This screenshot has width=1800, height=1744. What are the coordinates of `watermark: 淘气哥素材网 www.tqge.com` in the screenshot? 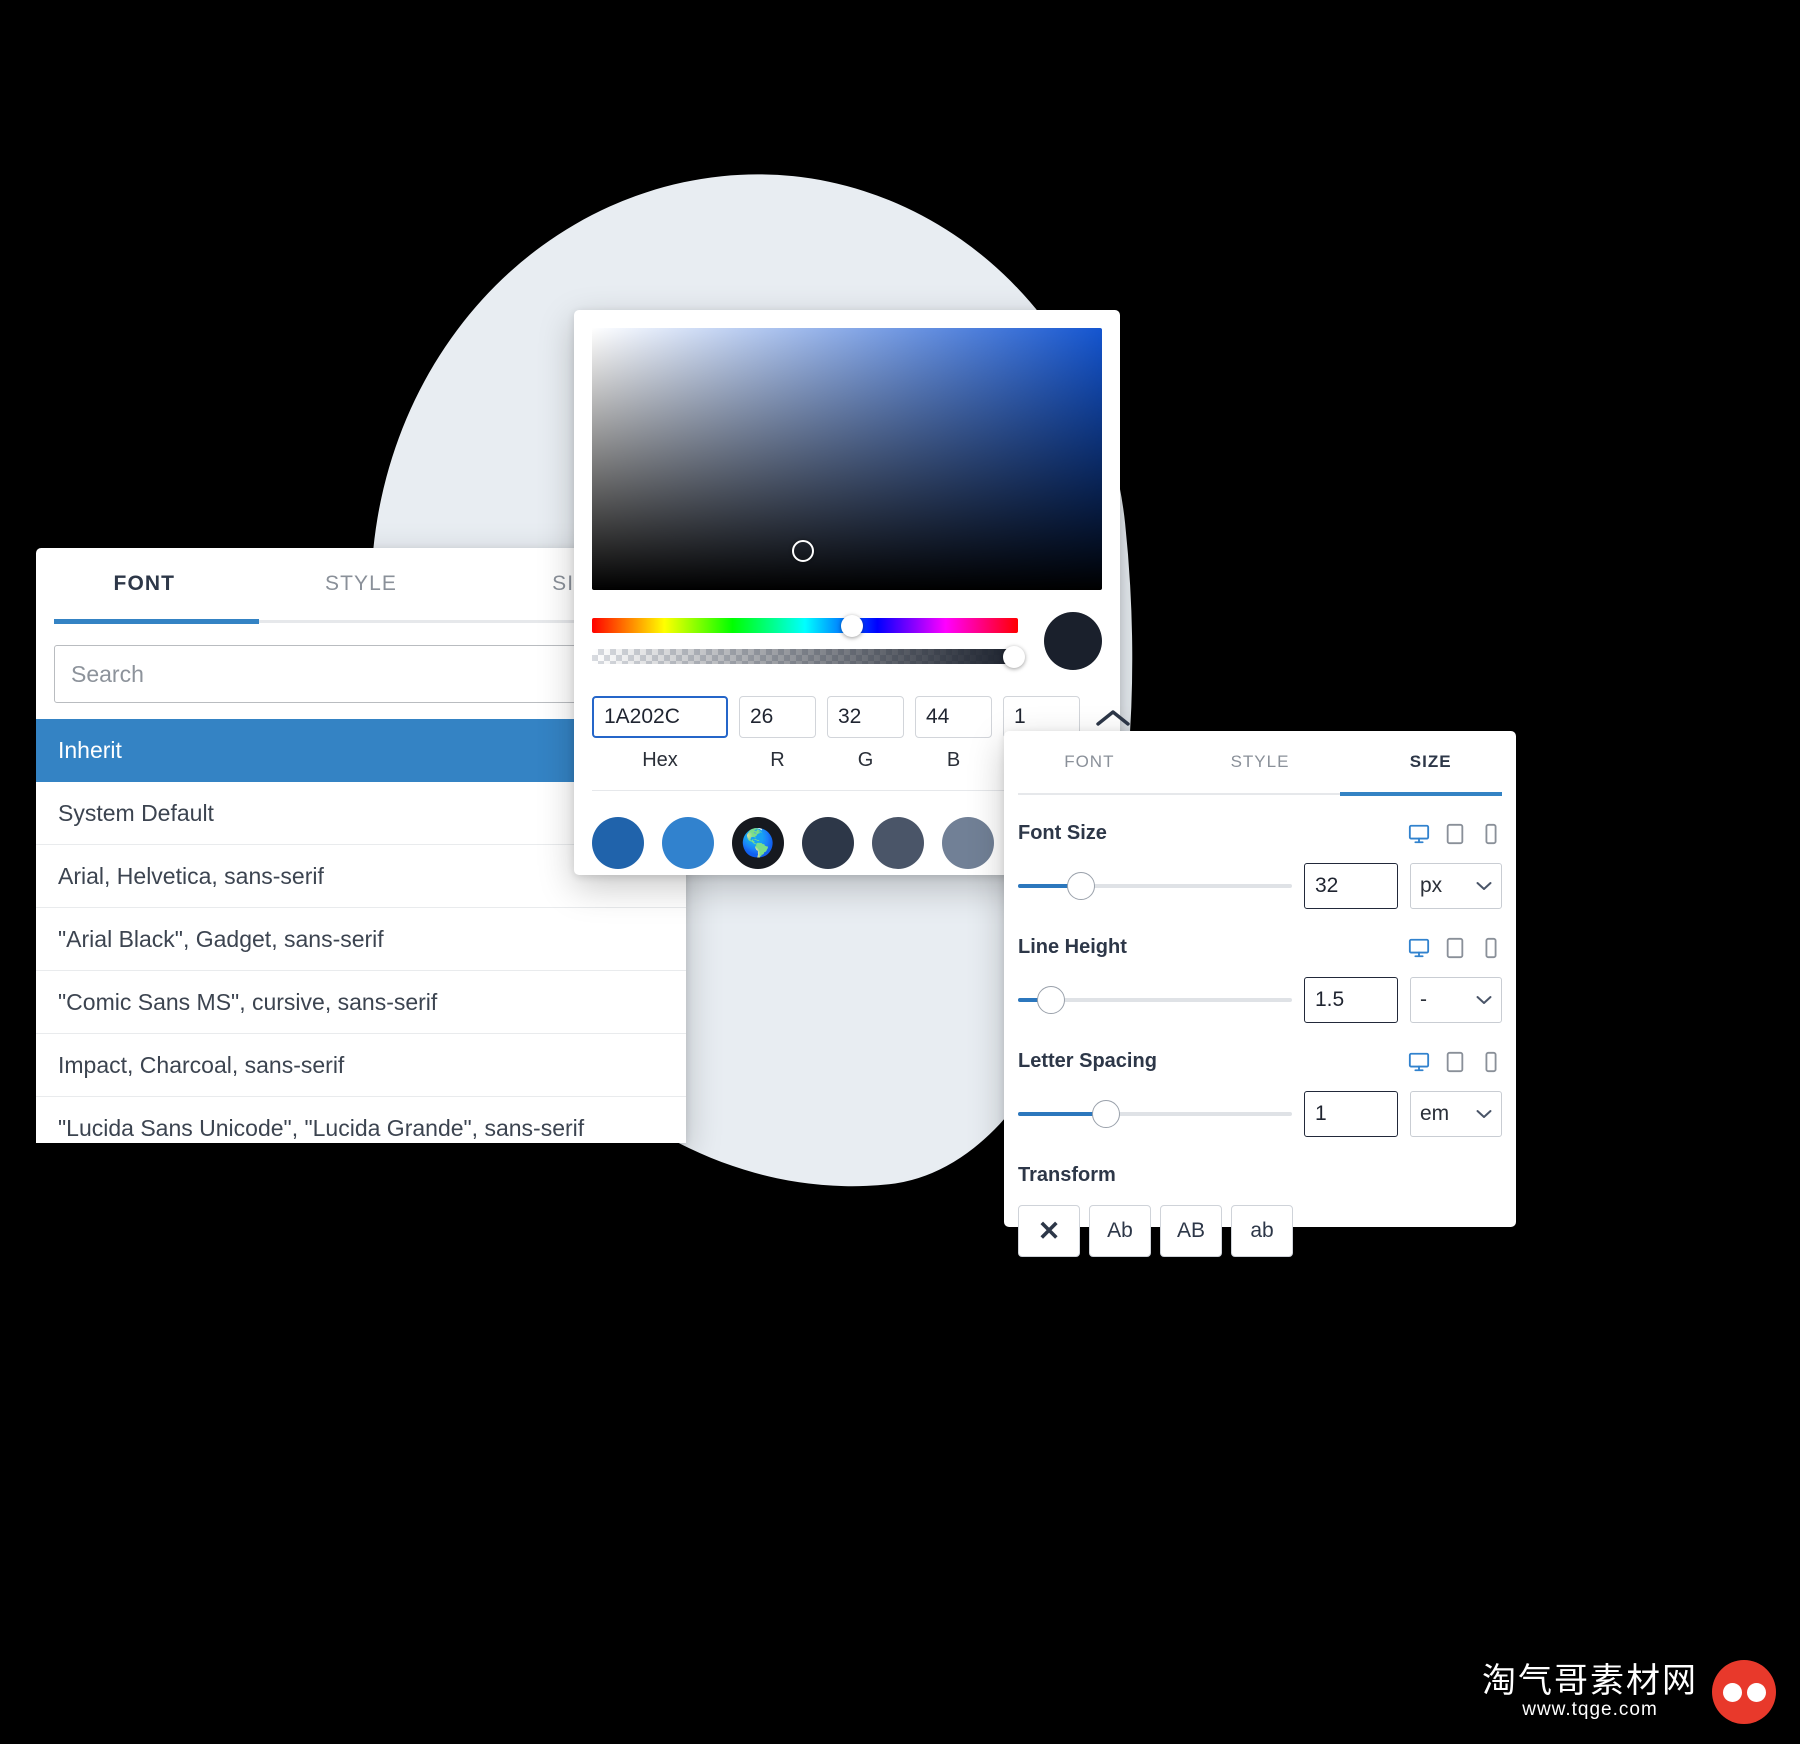 It's located at (1629, 1692).